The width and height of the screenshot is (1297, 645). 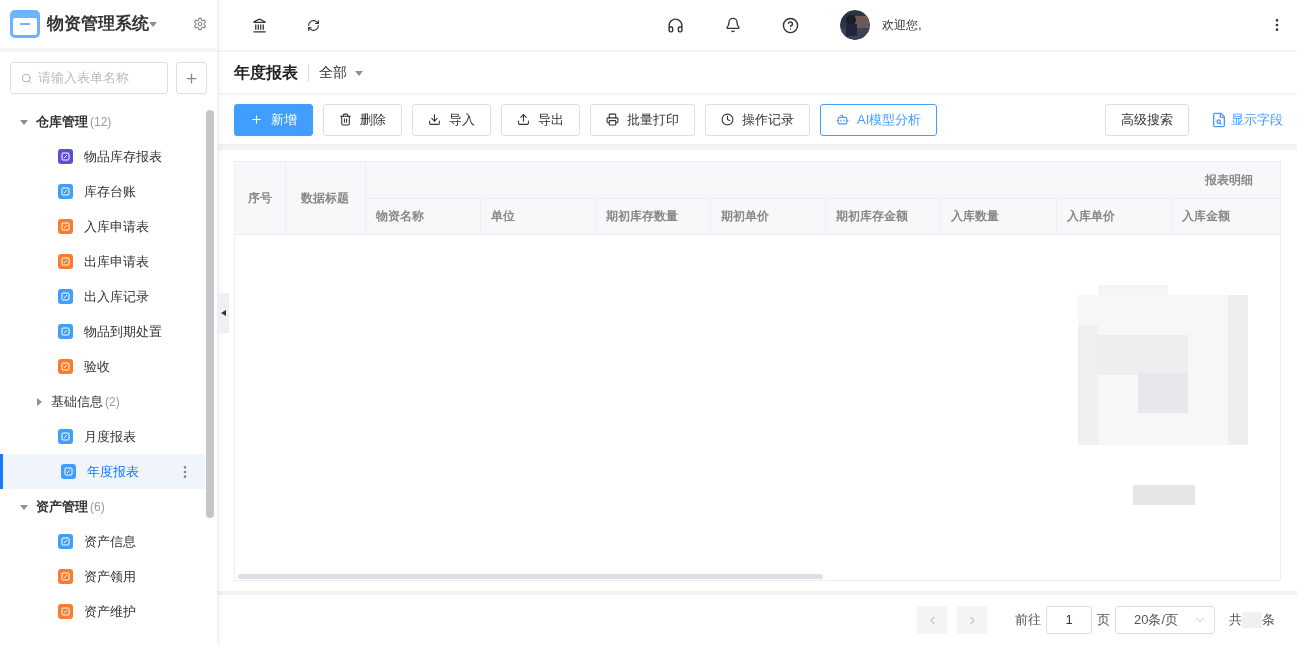 I want to click on horizontal-scrollbar, so click(x=530, y=576).